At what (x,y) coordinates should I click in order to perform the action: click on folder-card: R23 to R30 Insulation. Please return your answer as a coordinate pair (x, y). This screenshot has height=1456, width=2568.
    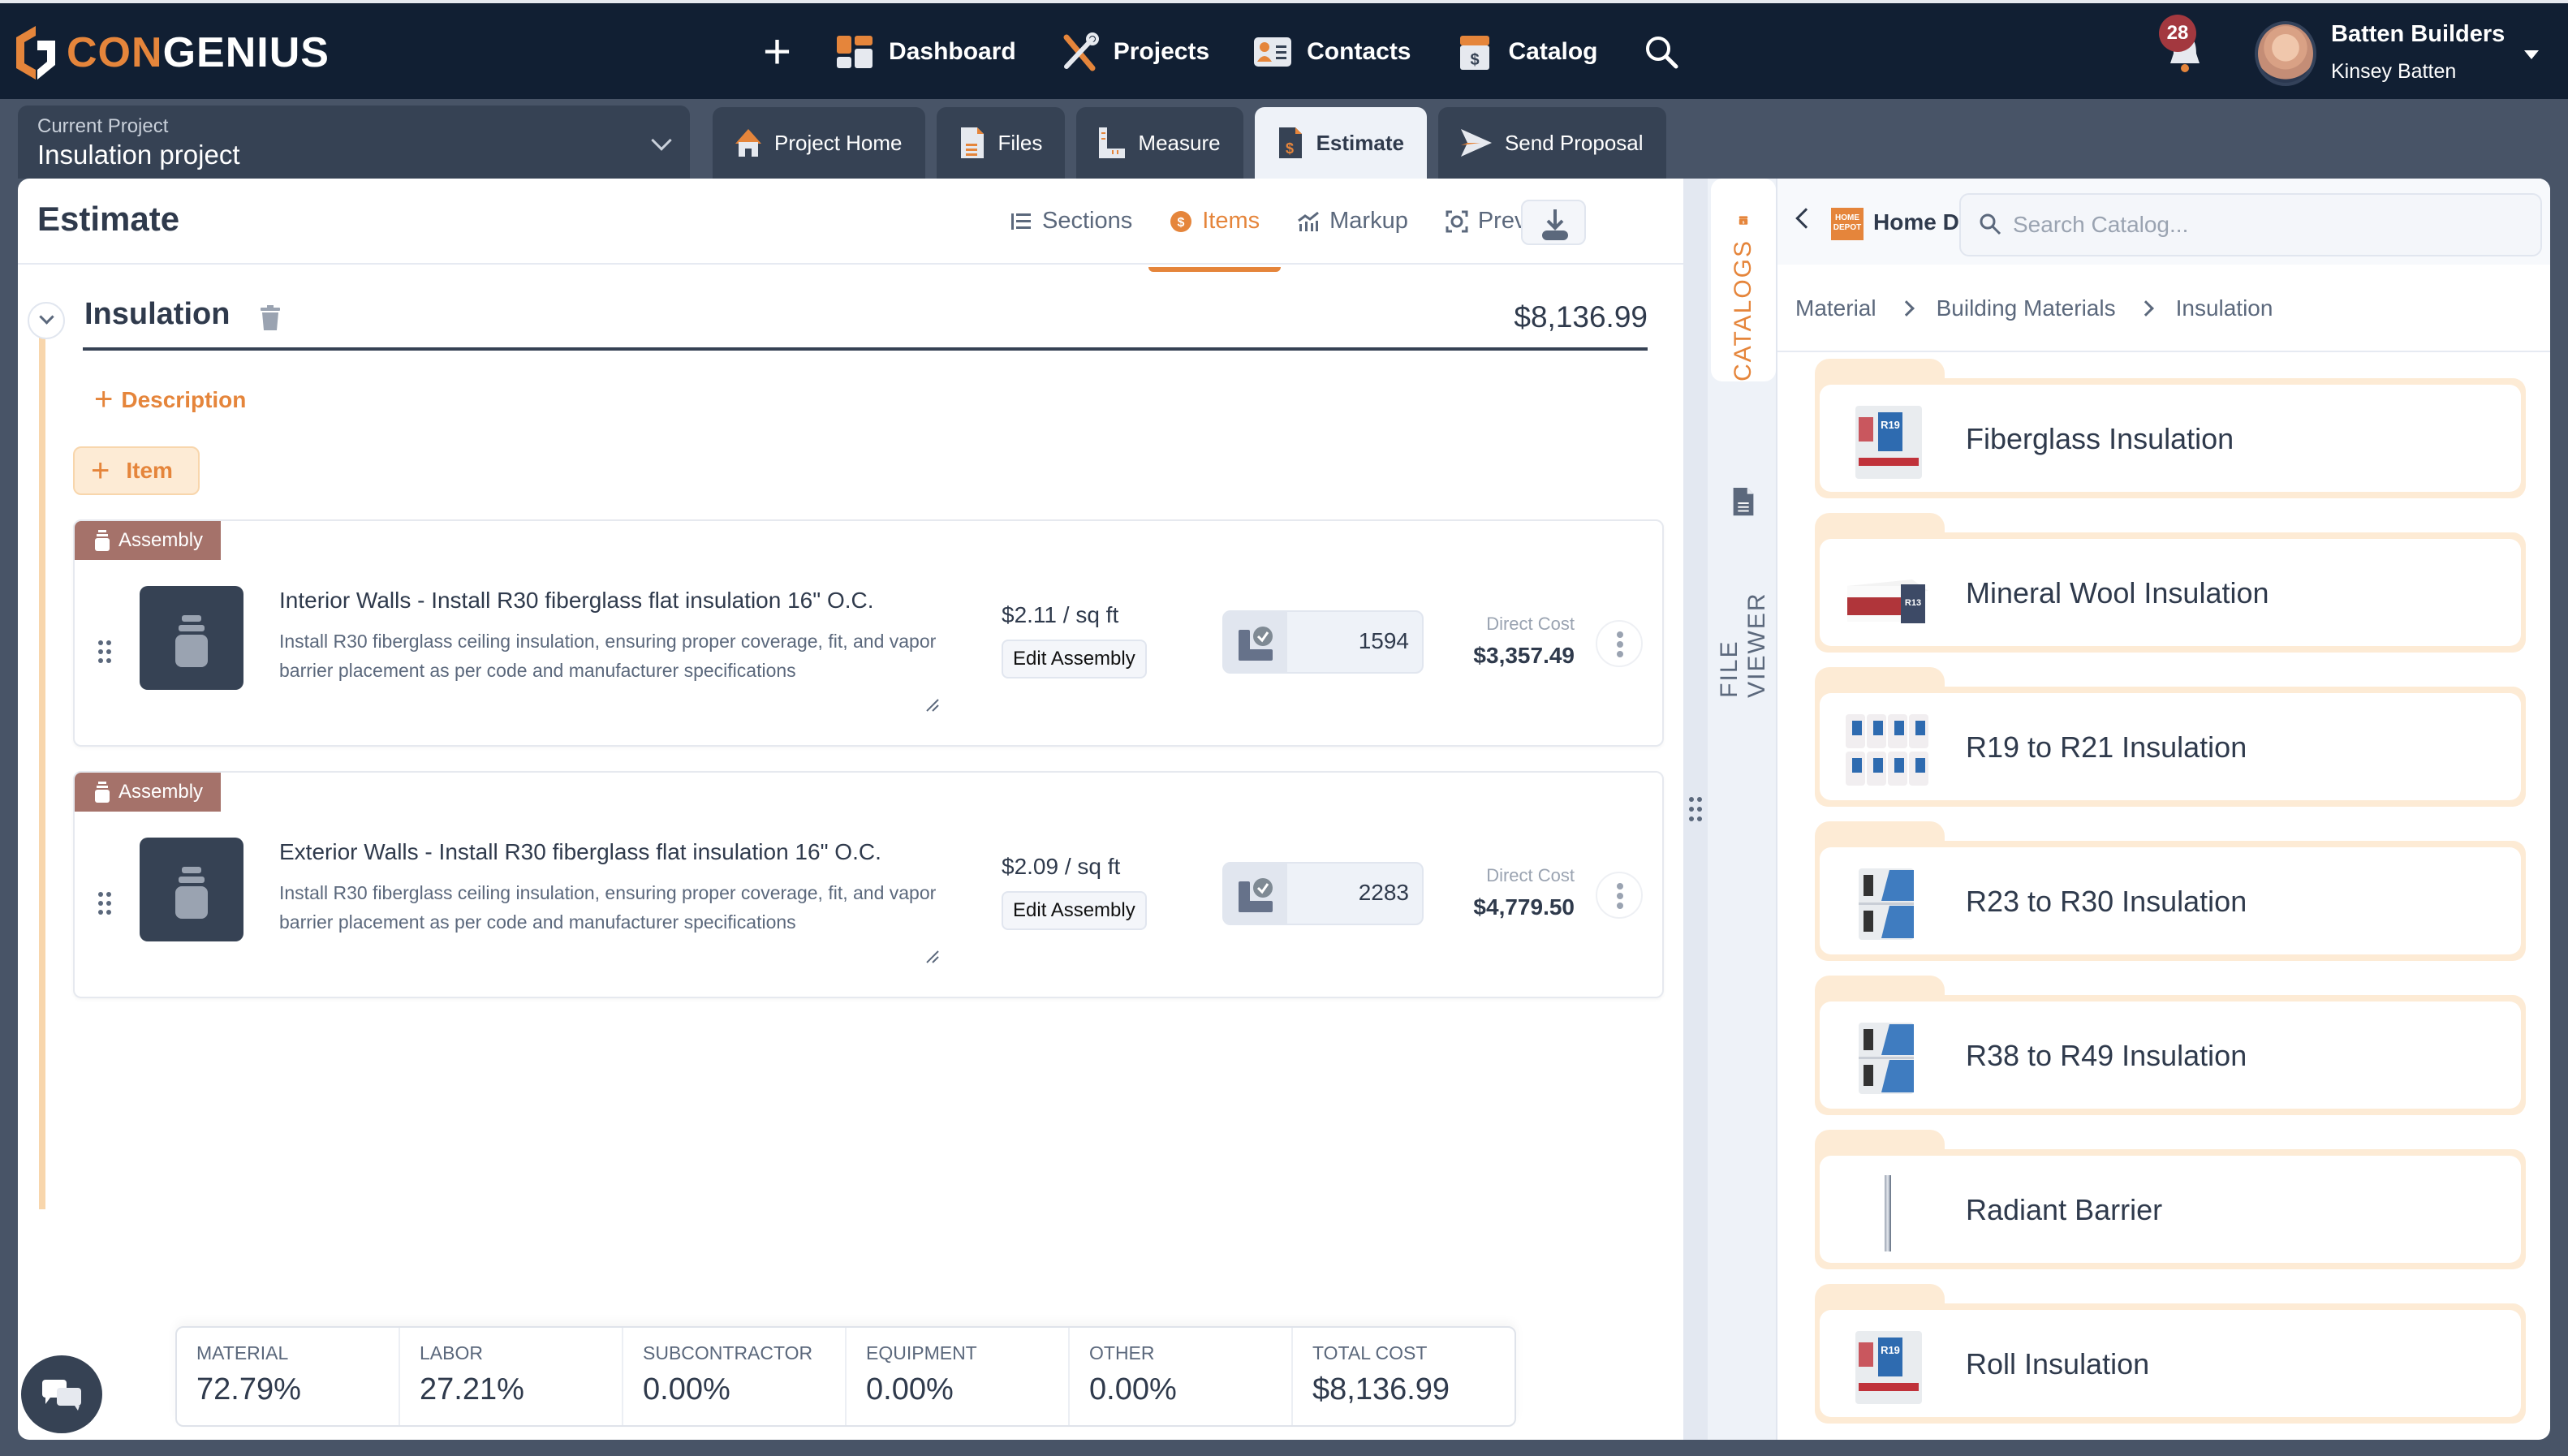
    Looking at the image, I should click on (2170, 901).